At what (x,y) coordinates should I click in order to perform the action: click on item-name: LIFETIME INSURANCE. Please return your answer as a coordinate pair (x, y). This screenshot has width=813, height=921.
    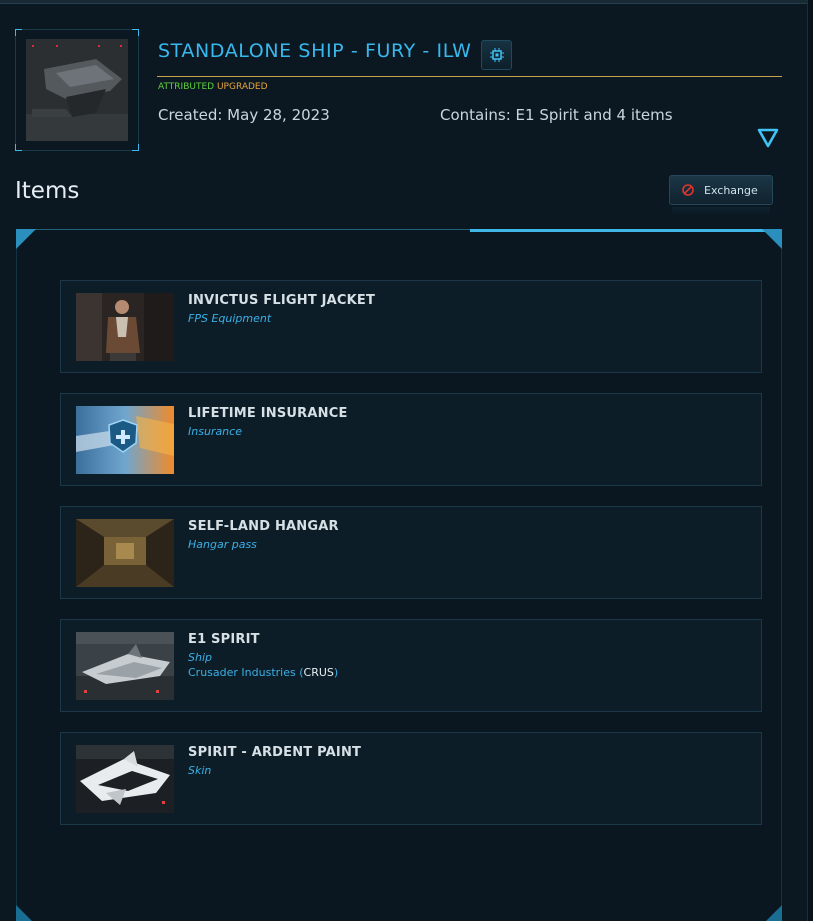
    Looking at the image, I should click on (268, 413).